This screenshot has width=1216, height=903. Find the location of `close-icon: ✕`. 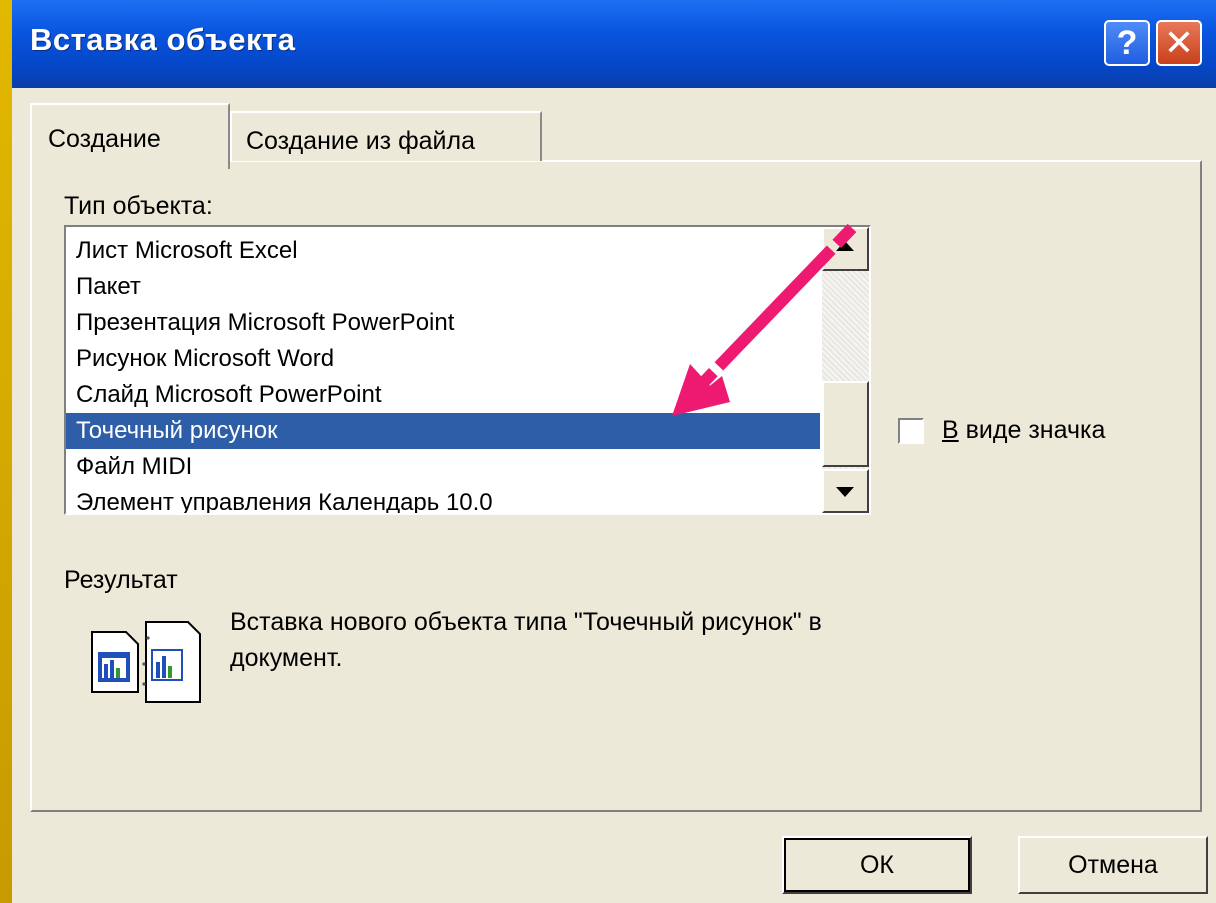

close-icon: ✕ is located at coordinates (1179, 42).